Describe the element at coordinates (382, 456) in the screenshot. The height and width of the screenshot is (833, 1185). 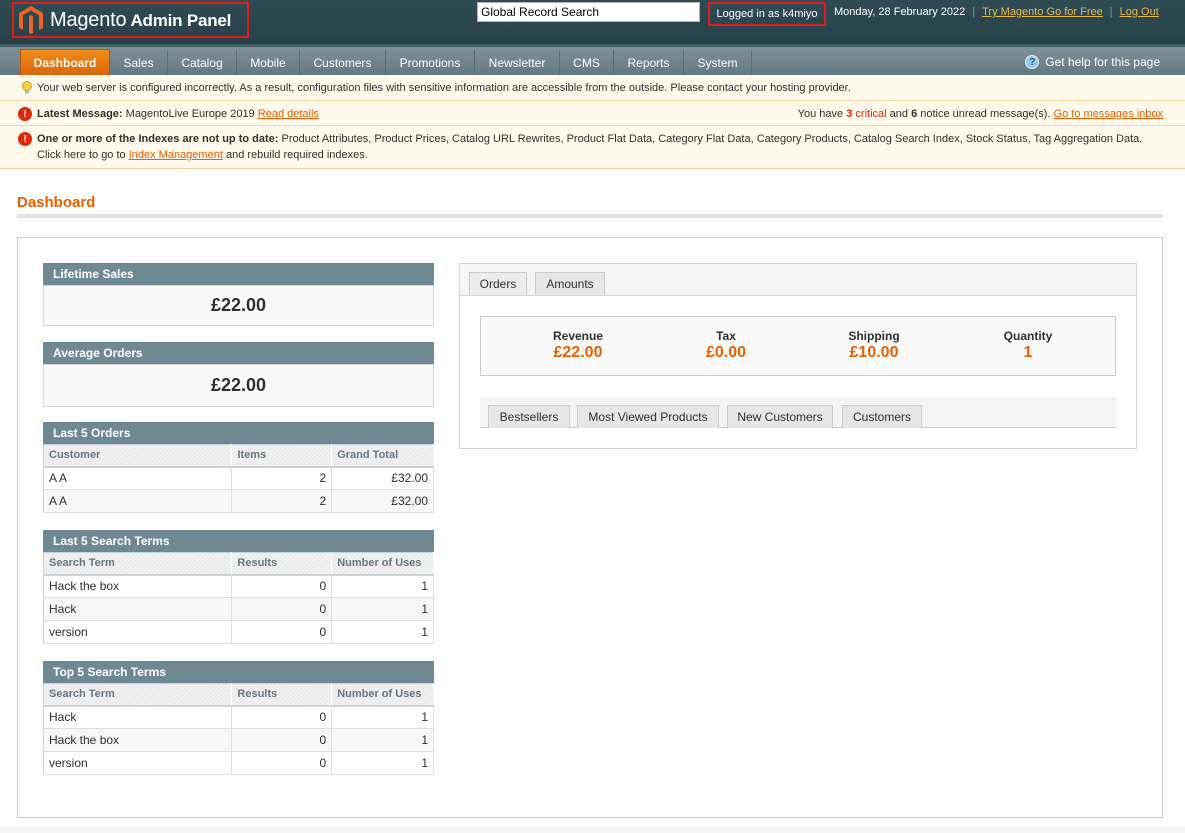
I see `column-header-grand-total: Grand Total` at that location.